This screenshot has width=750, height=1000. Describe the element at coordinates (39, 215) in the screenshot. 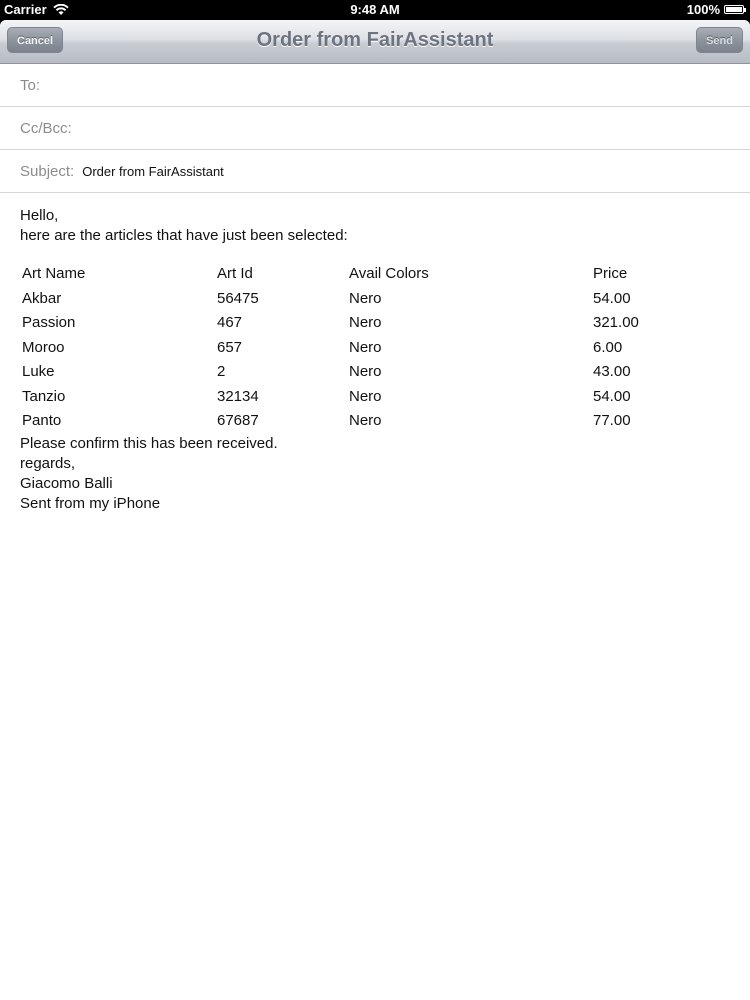

I see `greeting-text: Hello,` at that location.